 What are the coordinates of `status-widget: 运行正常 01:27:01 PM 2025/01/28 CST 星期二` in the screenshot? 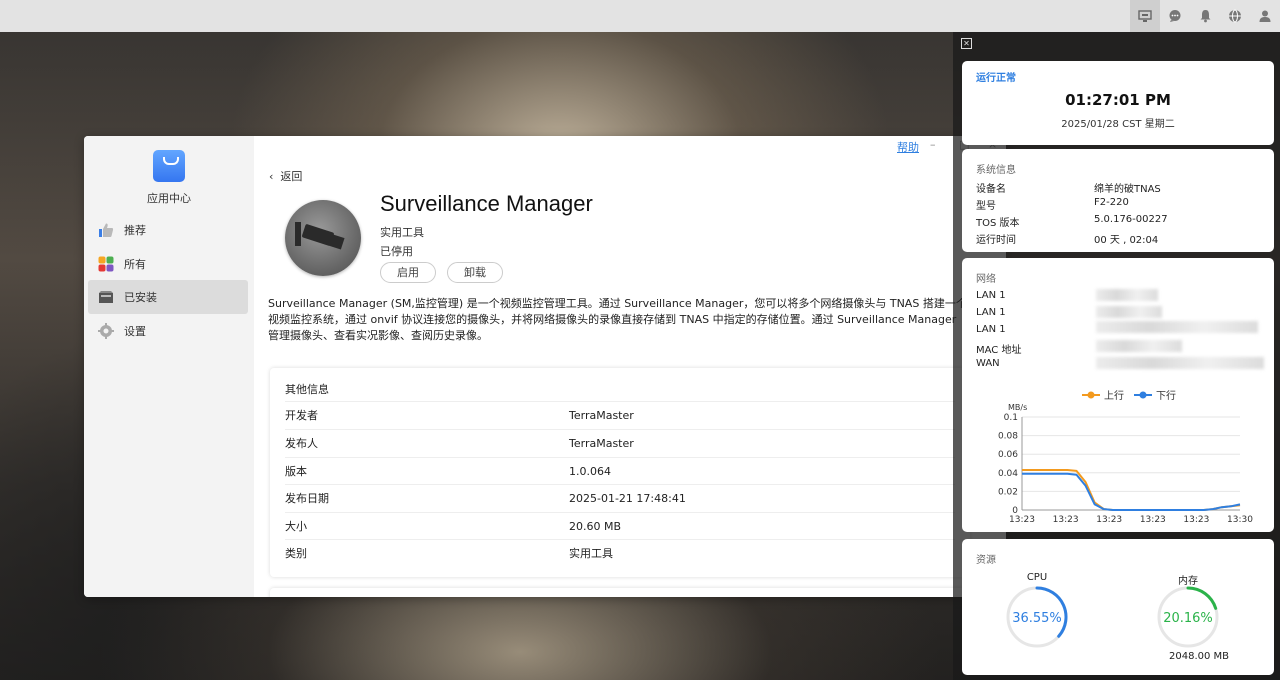 It's located at (1118, 103).